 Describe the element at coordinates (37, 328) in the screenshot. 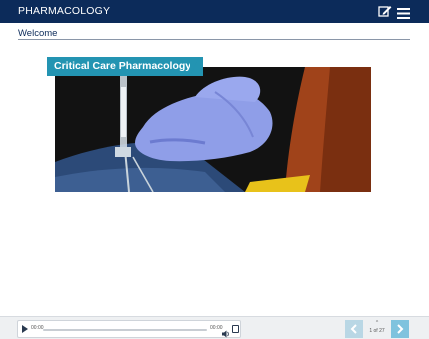

I see `current-time: 00:00` at that location.